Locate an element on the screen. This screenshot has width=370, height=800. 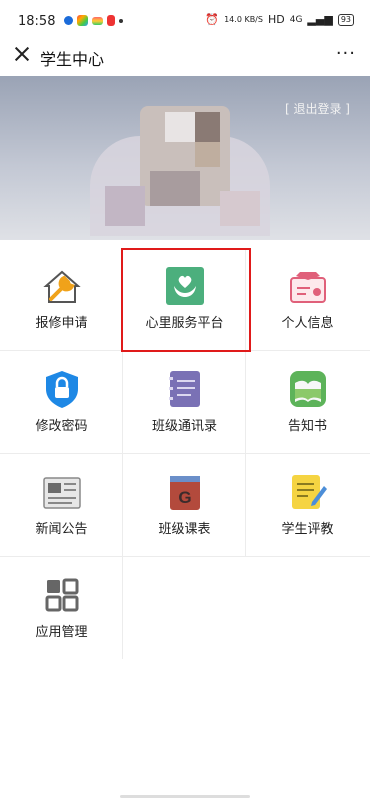
menu-item-label: 个人信息 is located at coordinates (307, 323).